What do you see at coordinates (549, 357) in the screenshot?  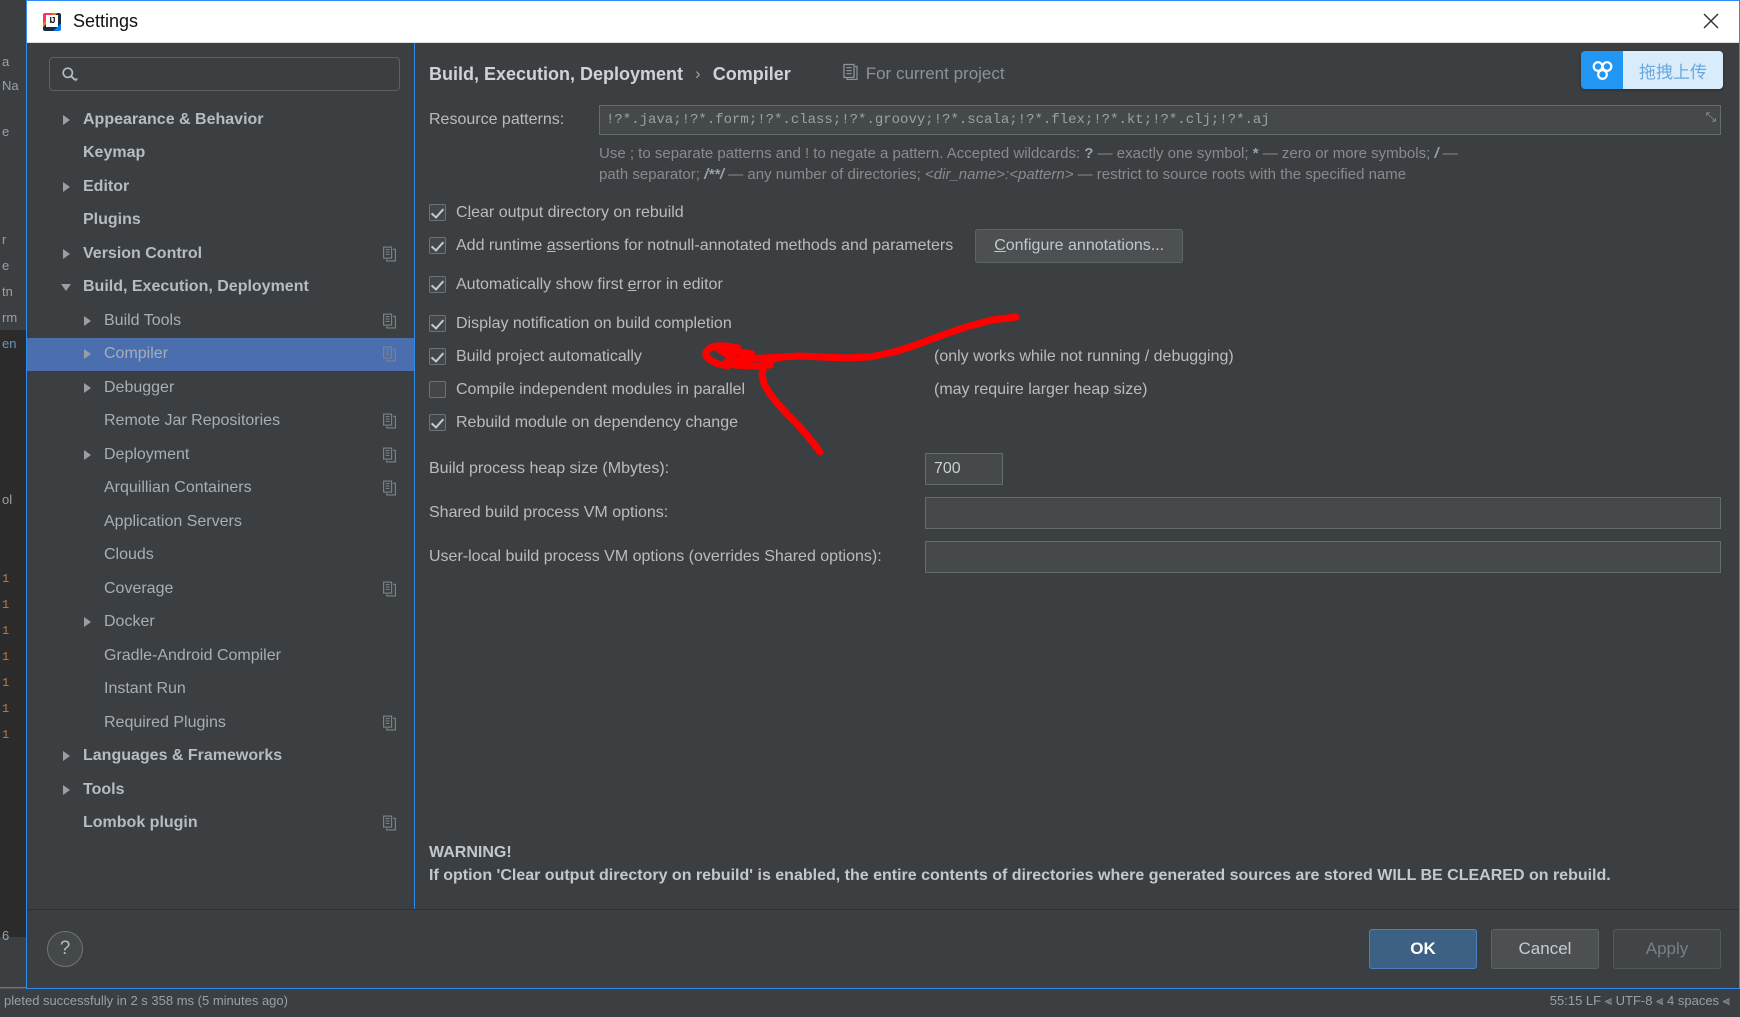 I see `checkbox-label: Build project automatically` at bounding box center [549, 357].